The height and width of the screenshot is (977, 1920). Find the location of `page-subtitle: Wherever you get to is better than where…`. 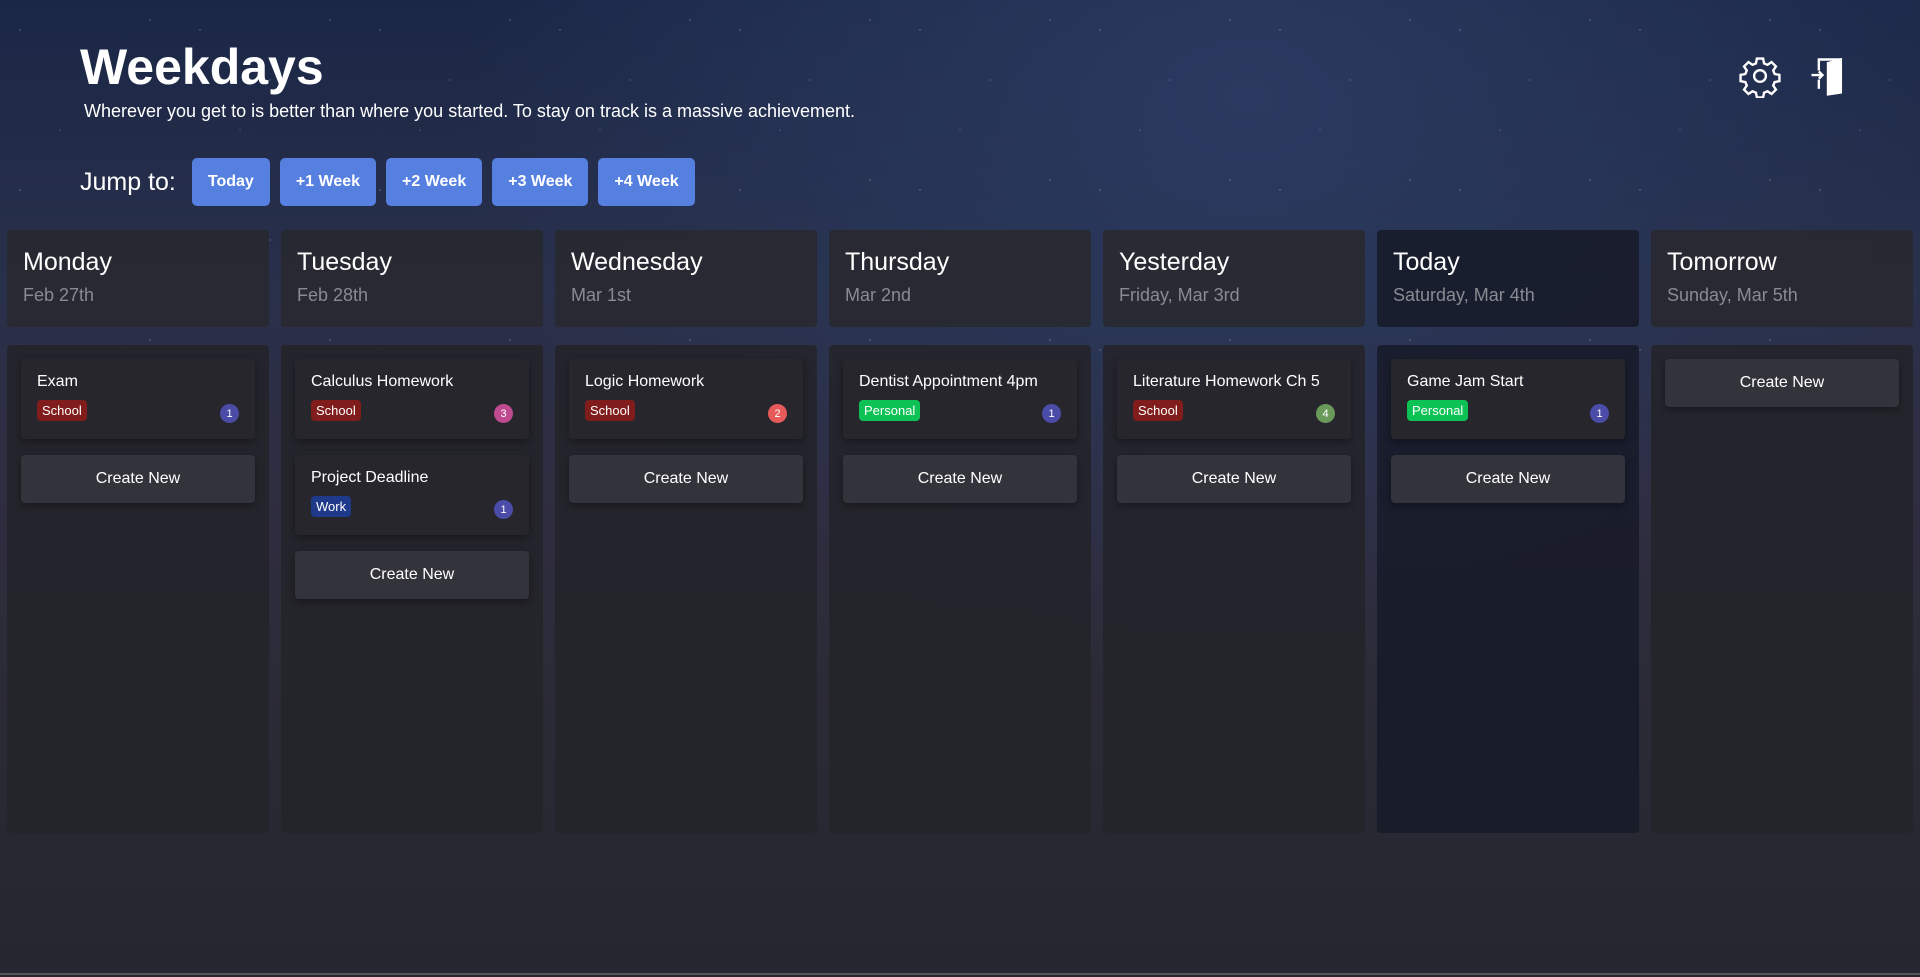

page-subtitle: Wherever you get to is better than where… is located at coordinates (470, 111).